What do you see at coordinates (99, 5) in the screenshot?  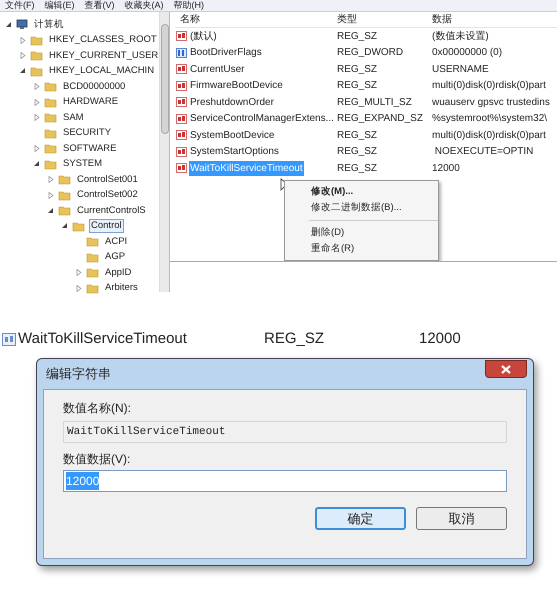 I see `menu-item: 查看(V)` at bounding box center [99, 5].